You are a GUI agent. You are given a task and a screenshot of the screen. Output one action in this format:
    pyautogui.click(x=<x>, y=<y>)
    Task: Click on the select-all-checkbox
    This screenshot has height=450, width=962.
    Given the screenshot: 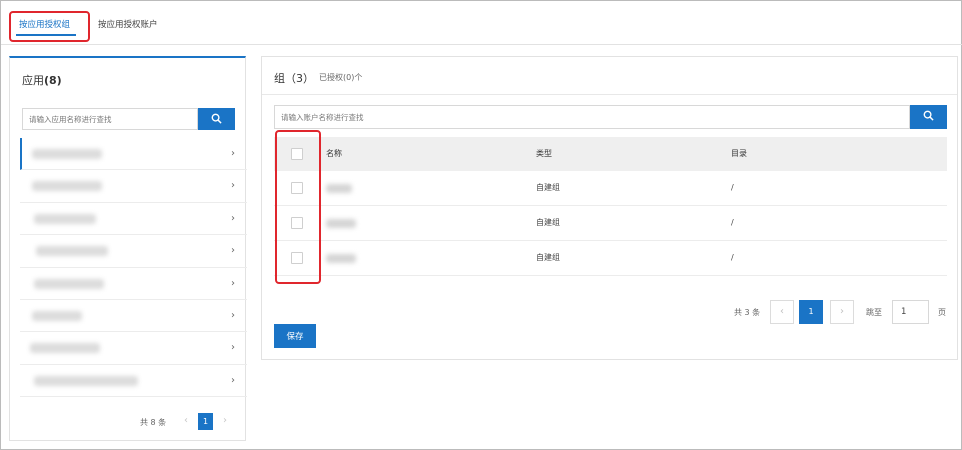 What is the action you would take?
    pyautogui.click(x=297, y=154)
    